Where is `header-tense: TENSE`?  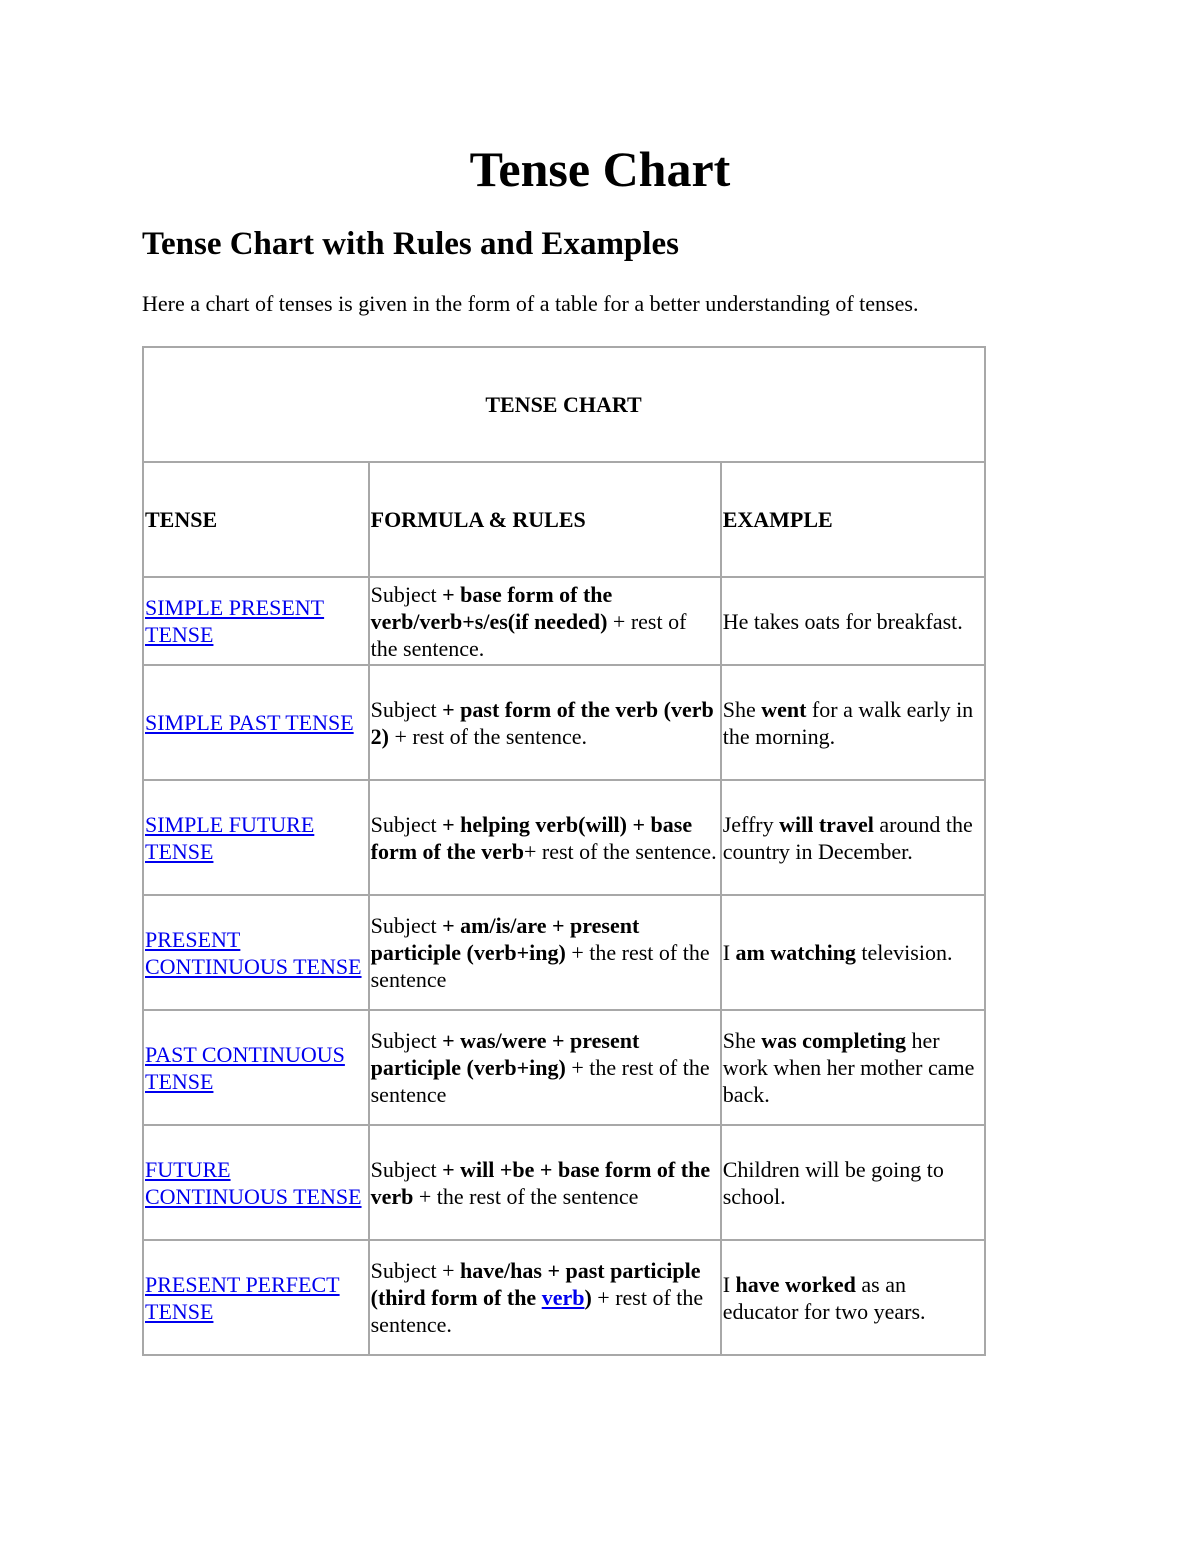 header-tense: TENSE is located at coordinates (256, 519).